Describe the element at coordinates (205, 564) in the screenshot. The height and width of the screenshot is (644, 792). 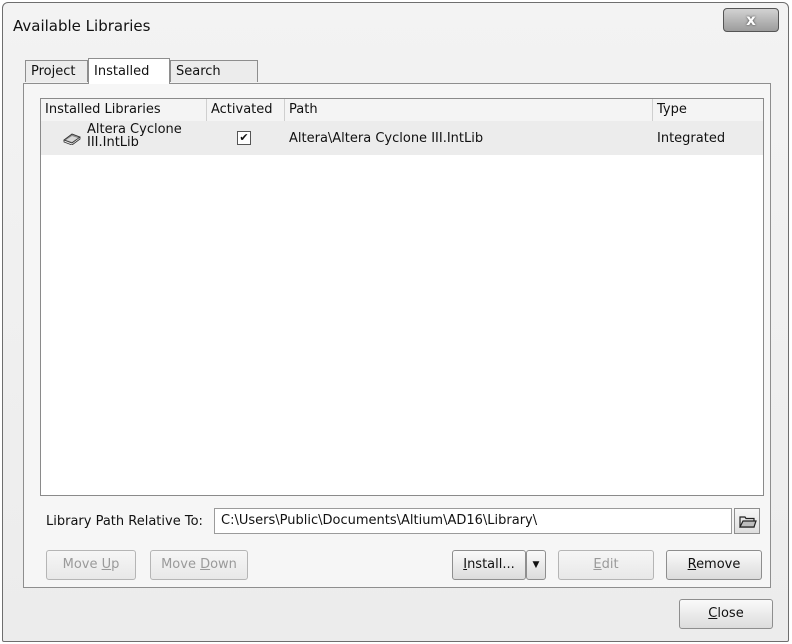
I see `move-down-mnemonic: D` at that location.